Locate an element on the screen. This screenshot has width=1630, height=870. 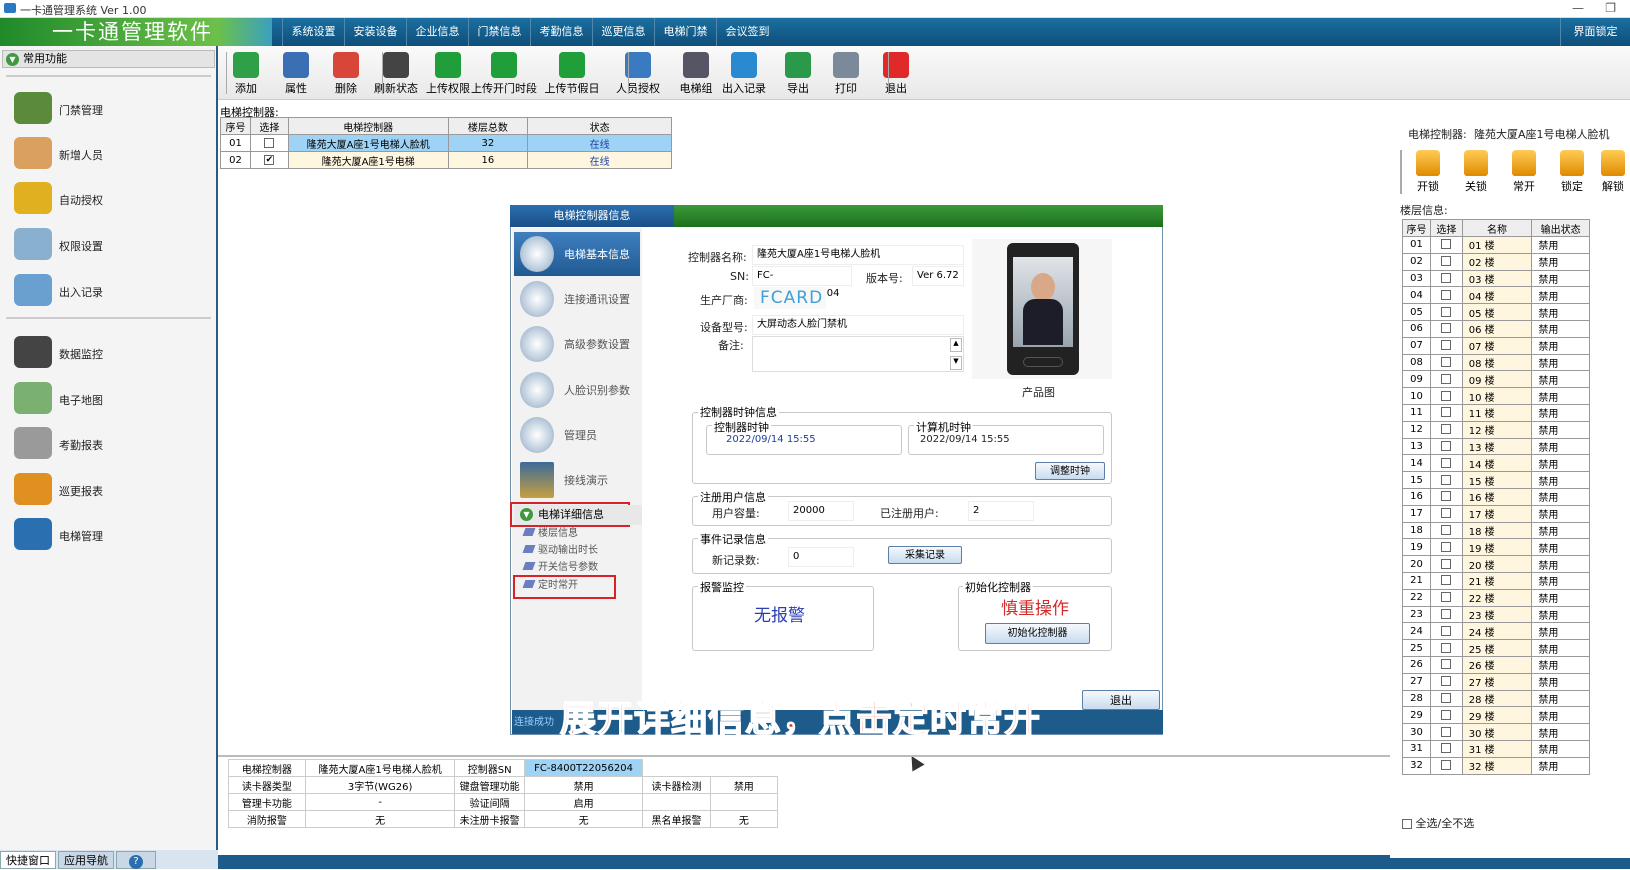
menu-item: 门禁信息 is located at coordinates (499, 32).